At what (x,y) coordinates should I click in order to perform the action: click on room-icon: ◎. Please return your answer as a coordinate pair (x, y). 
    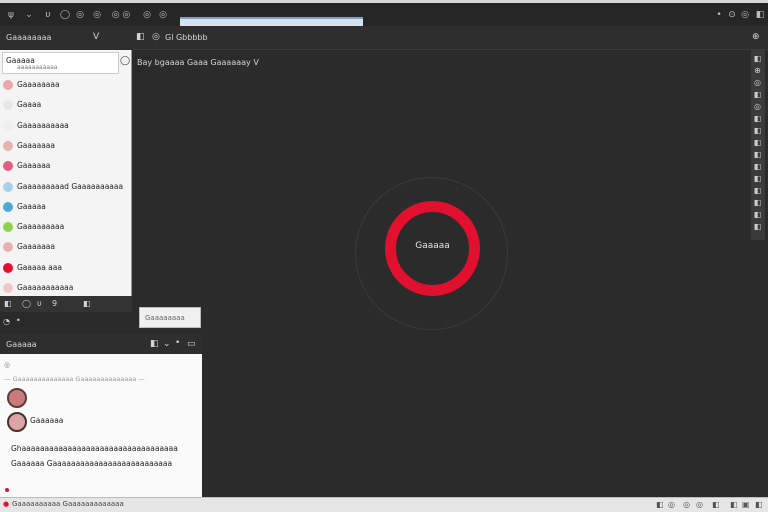
    Looking at the image, I should click on (156, 37).